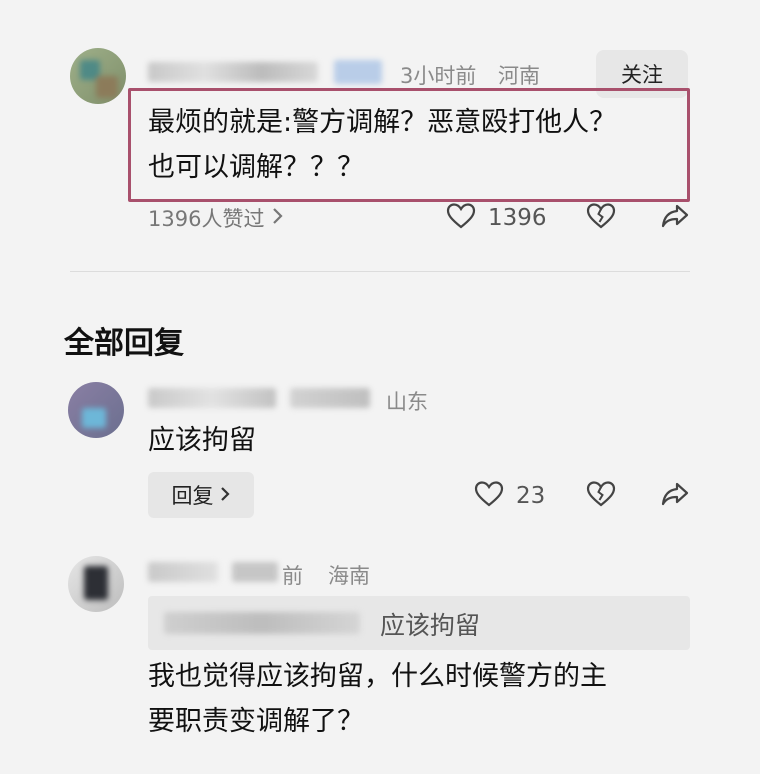  I want to click on reply-label: 回复, so click(192, 496).